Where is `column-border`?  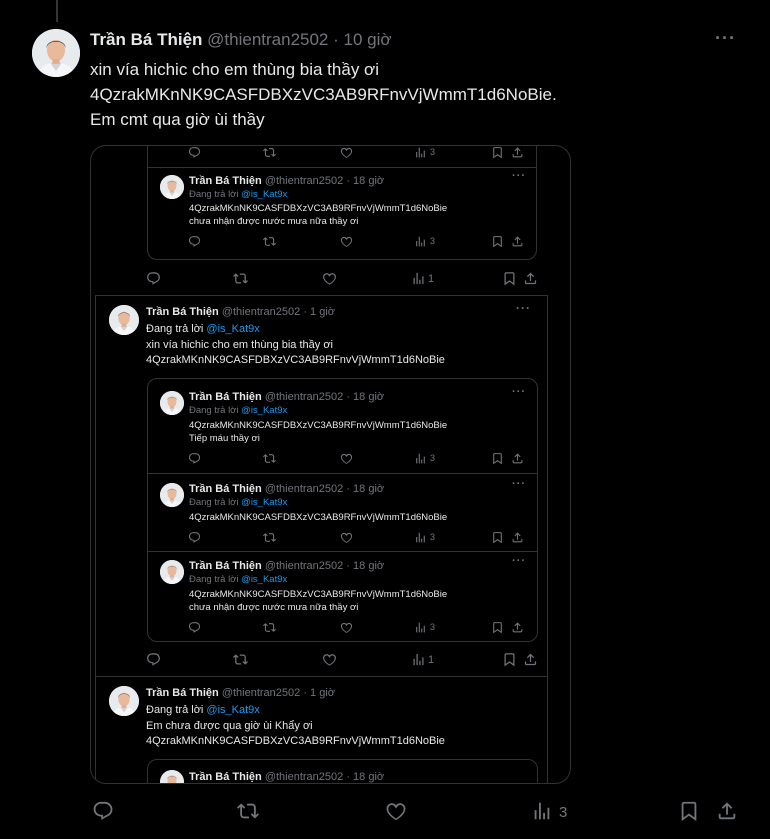
column-border is located at coordinates (547, 539).